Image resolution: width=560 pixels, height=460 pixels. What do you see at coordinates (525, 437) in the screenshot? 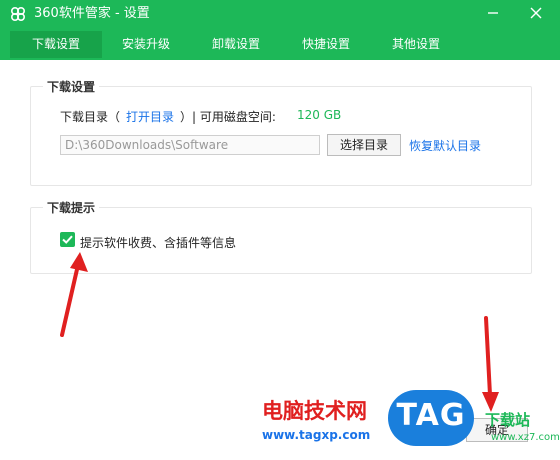
I see `watermark-side-url: www.xz7.com` at bounding box center [525, 437].